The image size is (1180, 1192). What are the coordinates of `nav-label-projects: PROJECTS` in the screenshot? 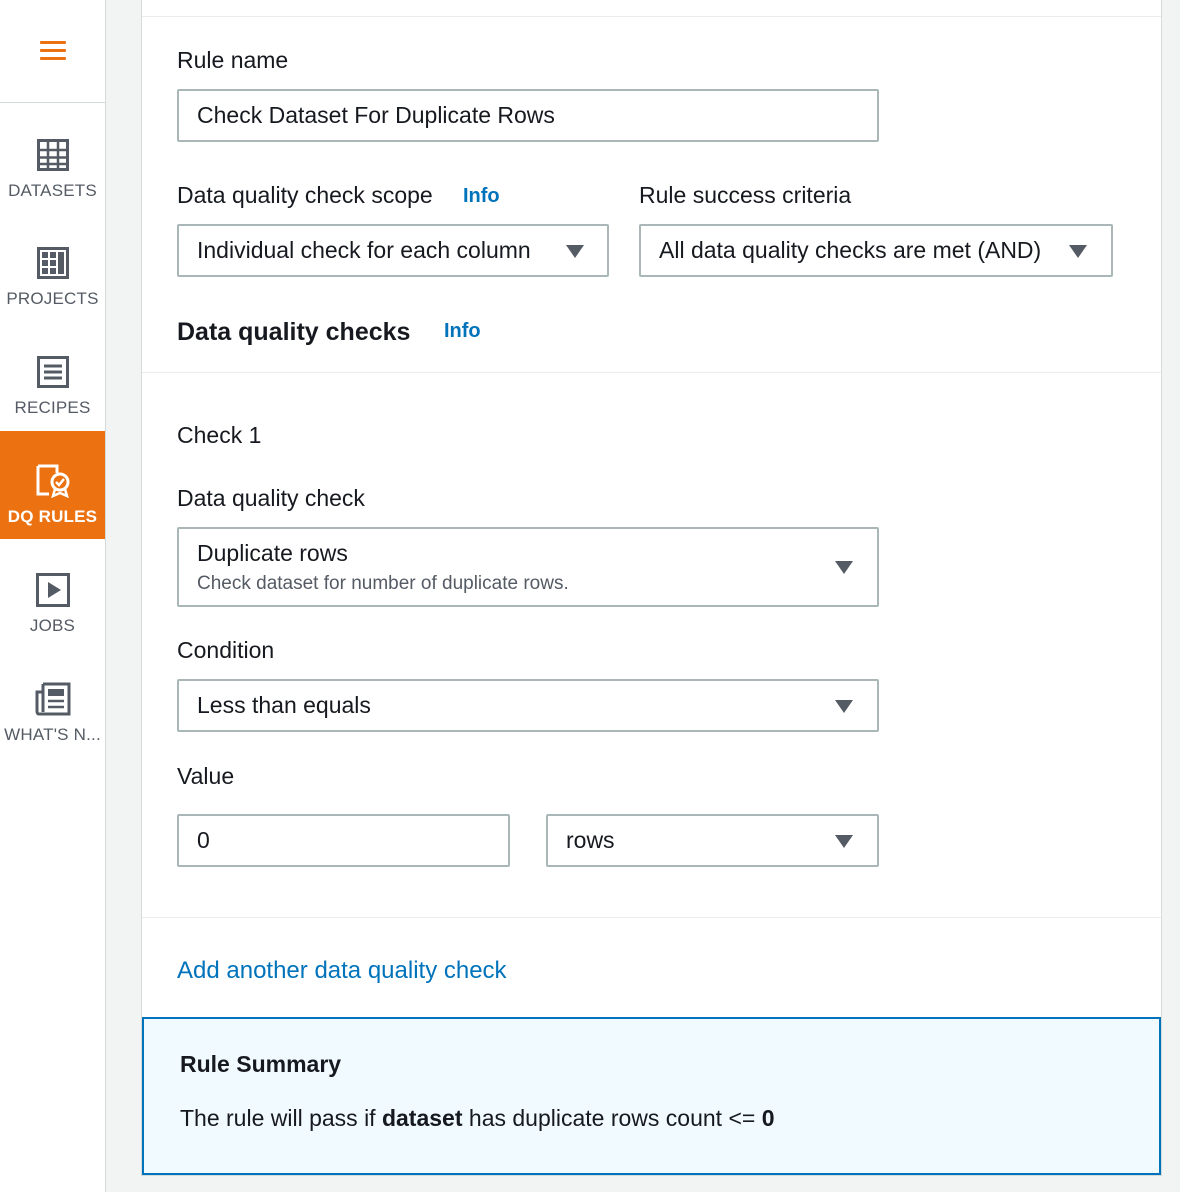 It's located at (52, 298).